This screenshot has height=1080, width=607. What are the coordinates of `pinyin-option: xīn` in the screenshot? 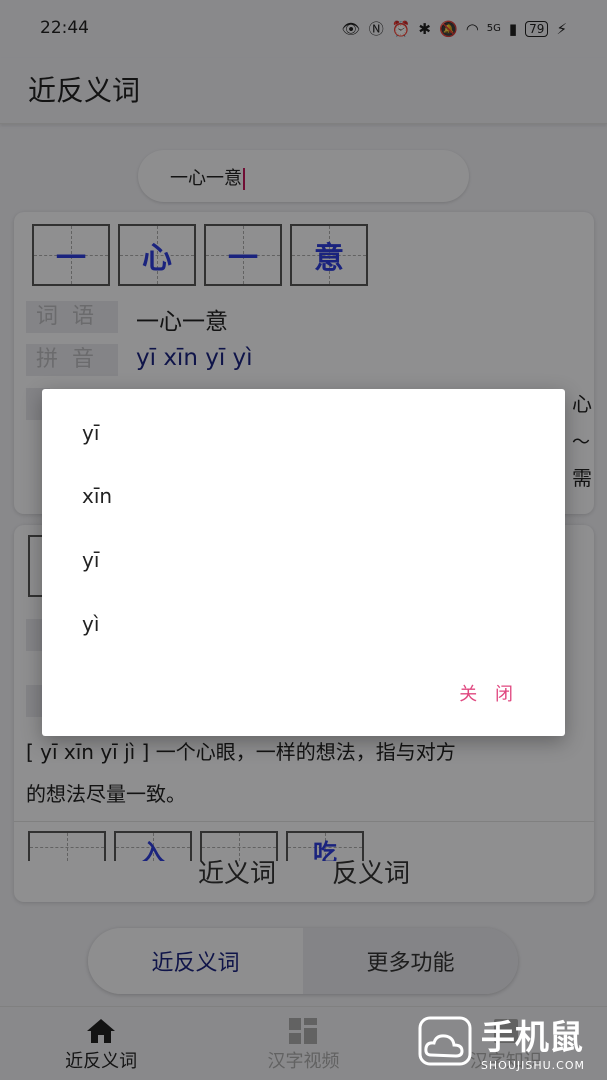 It's located at (97, 496).